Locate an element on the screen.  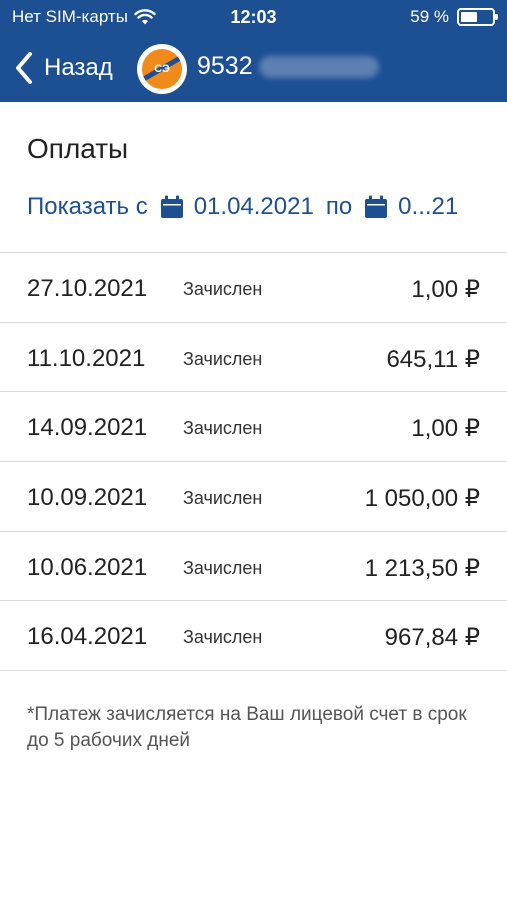
nav-bar: Назад СЭ 9532 is located at coordinates (253, 68).